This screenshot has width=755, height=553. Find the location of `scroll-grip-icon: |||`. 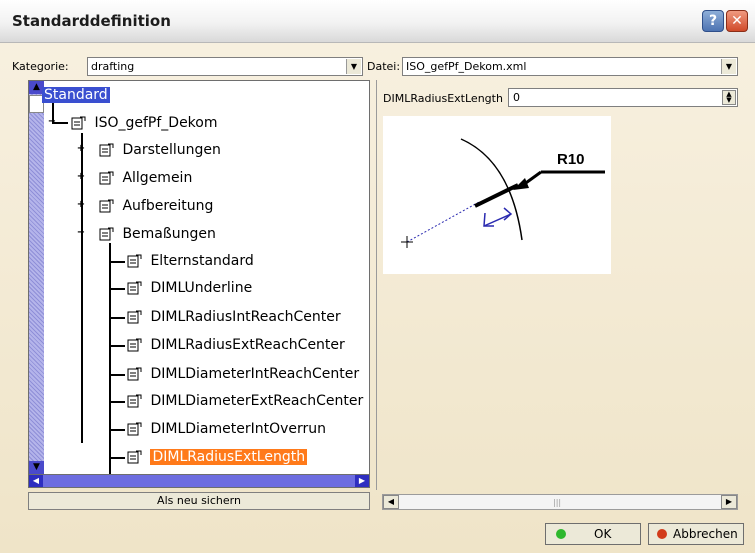

scroll-grip-icon: ||| is located at coordinates (557, 502).